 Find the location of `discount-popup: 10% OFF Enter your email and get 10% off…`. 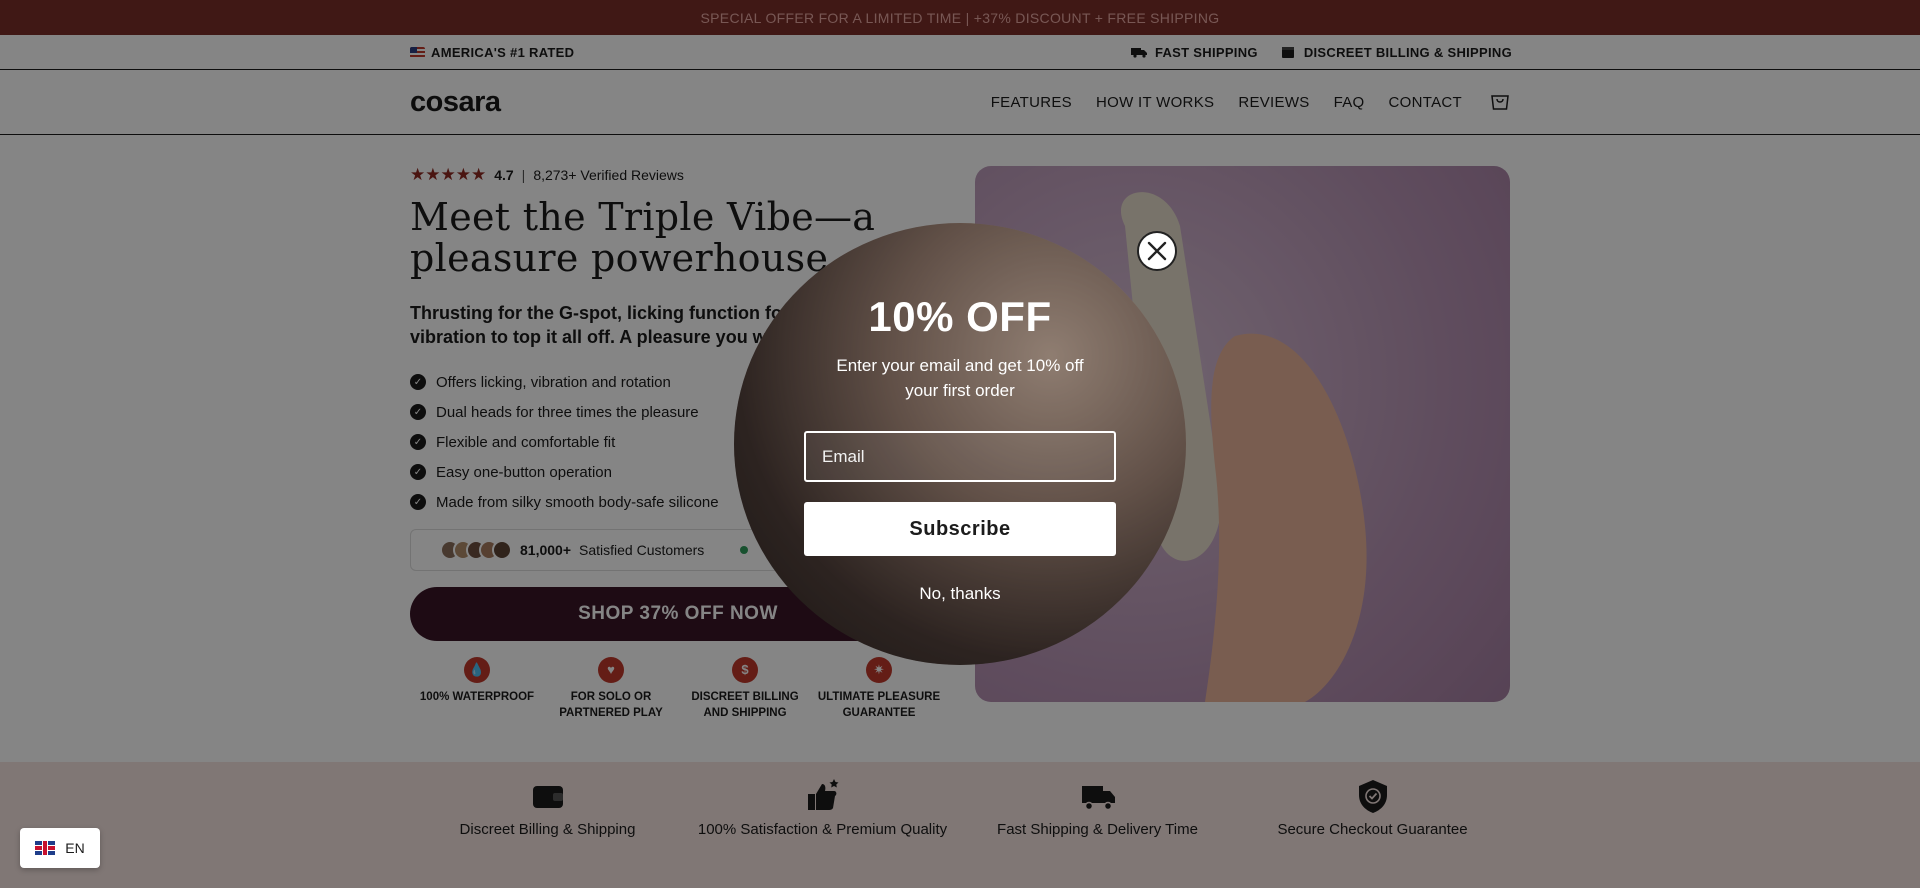

discount-popup: 10% OFF Enter your email and get 10% off… is located at coordinates (960, 444).